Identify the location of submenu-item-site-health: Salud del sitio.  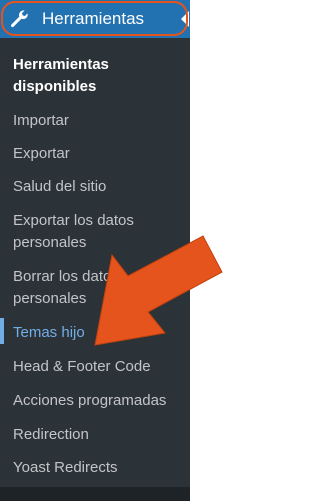
(98, 187).